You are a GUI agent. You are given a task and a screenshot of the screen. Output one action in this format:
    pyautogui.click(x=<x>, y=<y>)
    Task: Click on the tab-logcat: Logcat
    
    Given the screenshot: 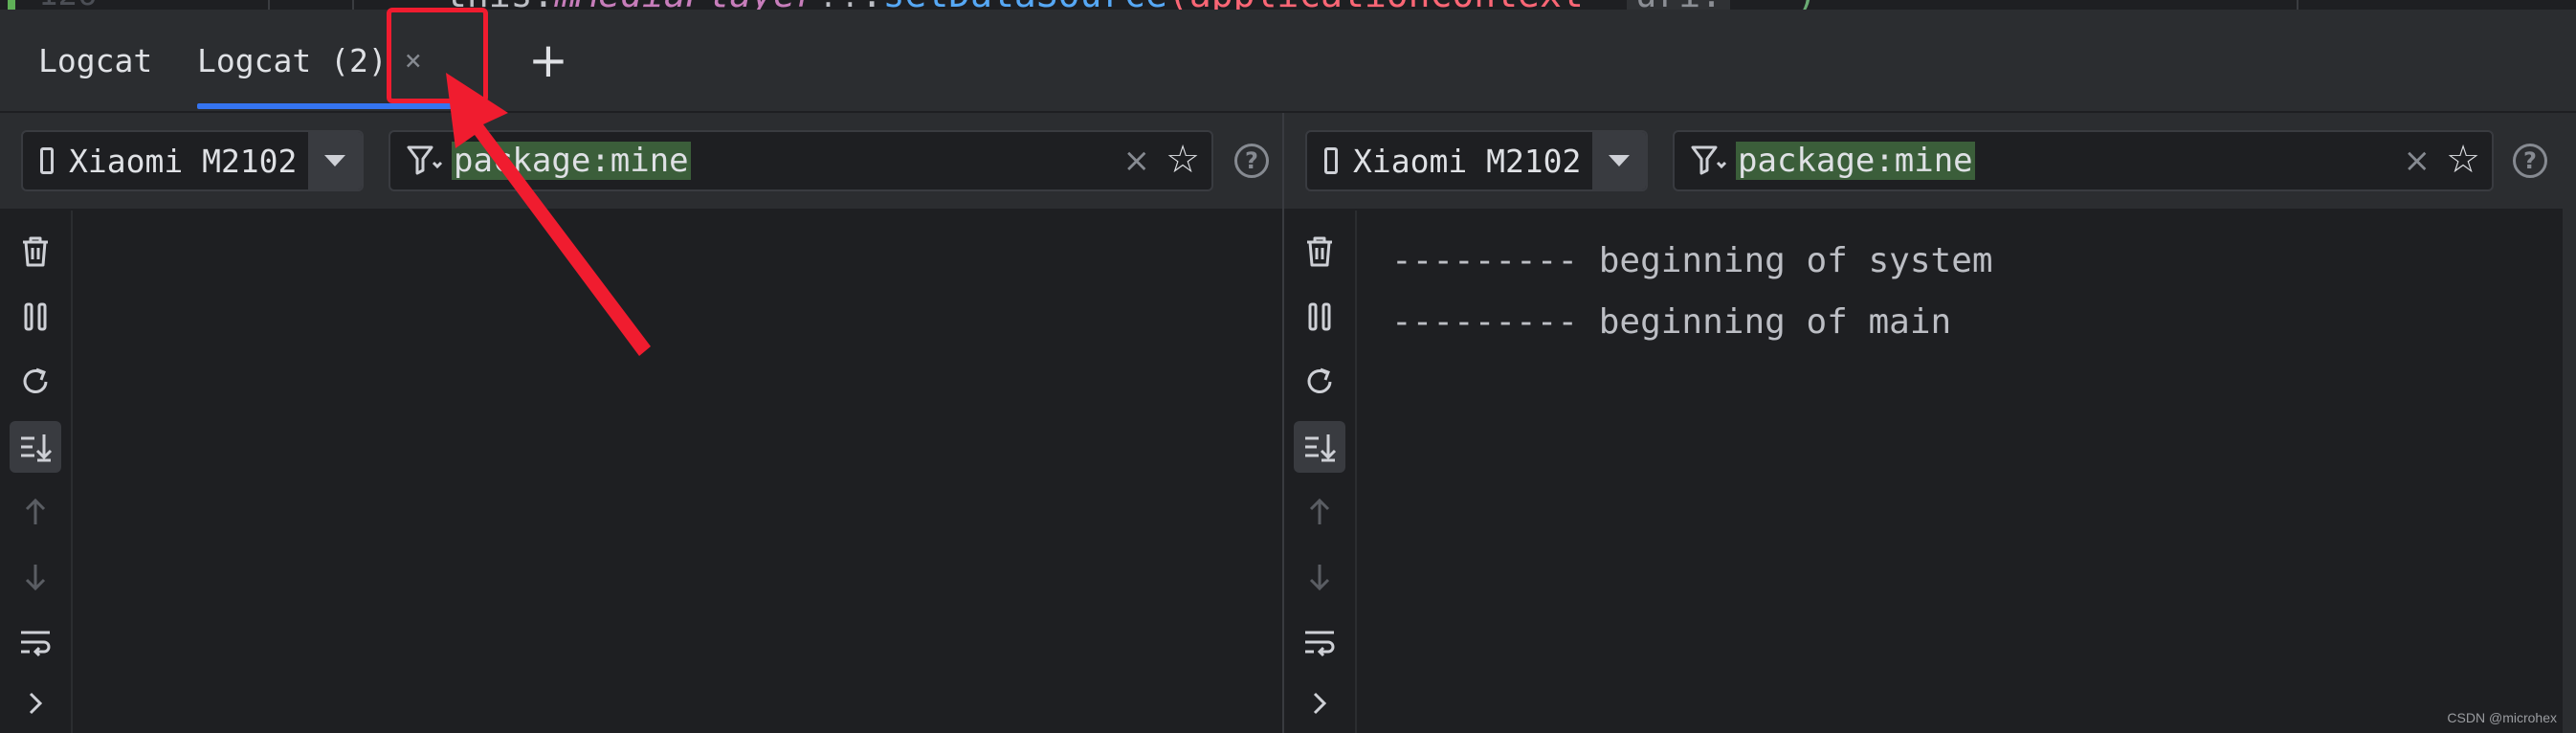 What is the action you would take?
    pyautogui.click(x=95, y=61)
    